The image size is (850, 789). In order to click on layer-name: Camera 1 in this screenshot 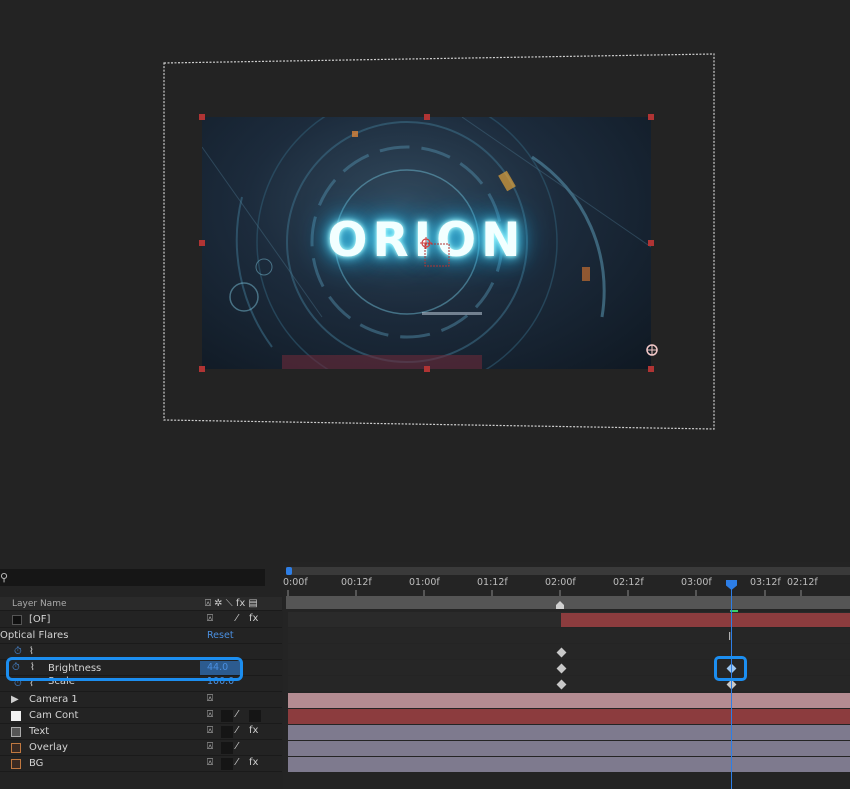, I will do `click(53, 699)`.